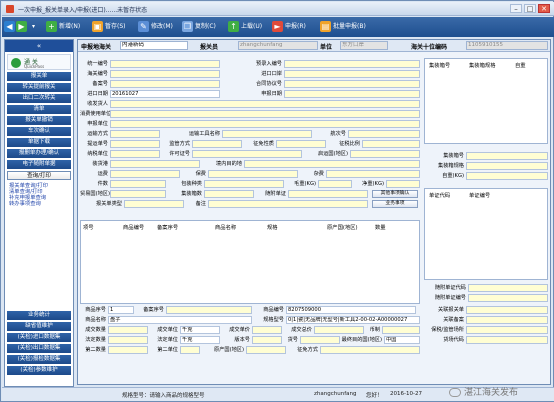  I want to click on nav-dropdown-icon: ▾, so click(36, 27).